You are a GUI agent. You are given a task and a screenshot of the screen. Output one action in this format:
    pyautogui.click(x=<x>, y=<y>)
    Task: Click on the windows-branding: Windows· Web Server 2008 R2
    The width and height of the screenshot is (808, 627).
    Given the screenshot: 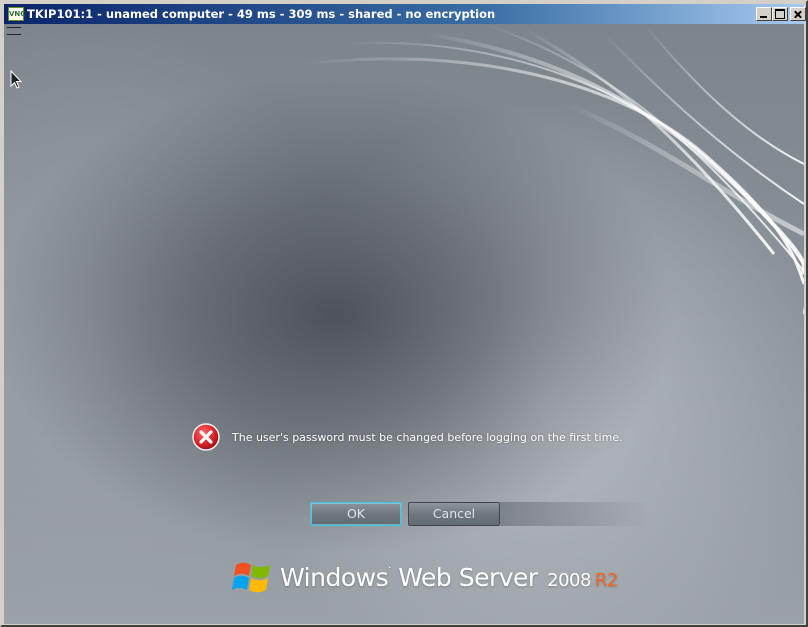 What is the action you would take?
    pyautogui.click(x=424, y=577)
    